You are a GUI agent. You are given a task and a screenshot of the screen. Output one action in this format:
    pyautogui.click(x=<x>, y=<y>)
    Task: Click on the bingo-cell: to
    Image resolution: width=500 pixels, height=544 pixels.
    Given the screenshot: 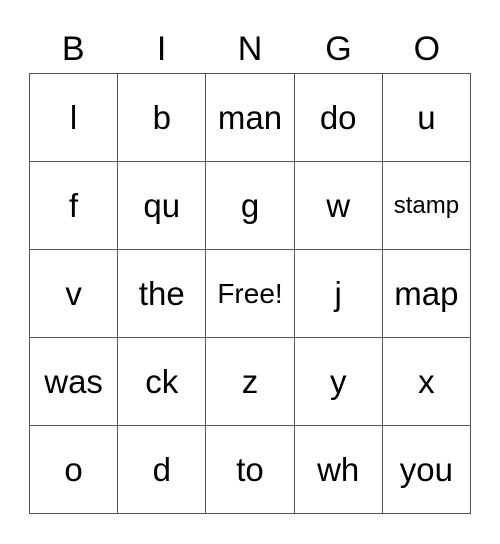 What is the action you would take?
    pyautogui.click(x=250, y=470)
    